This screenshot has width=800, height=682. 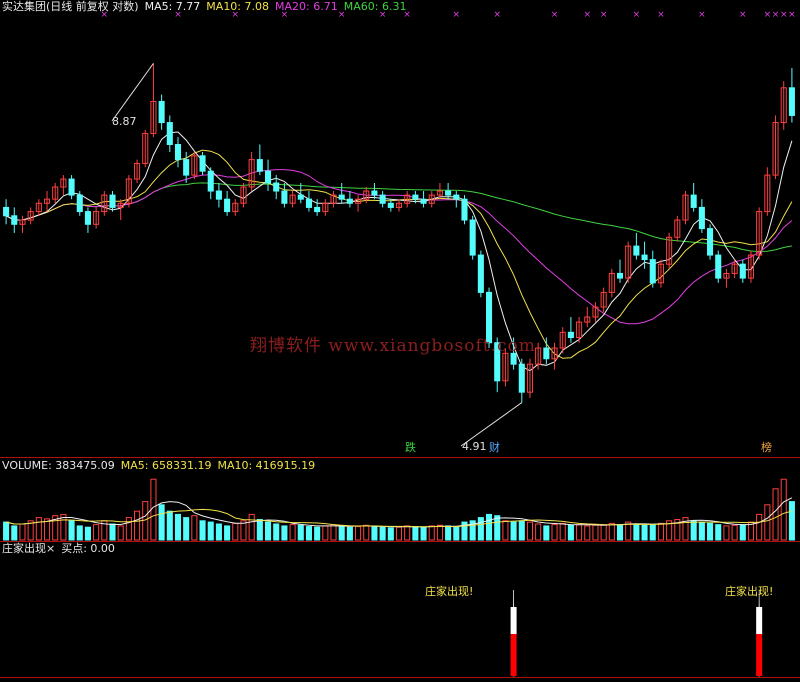 I want to click on close-mark: ×, so click(x=50, y=548).